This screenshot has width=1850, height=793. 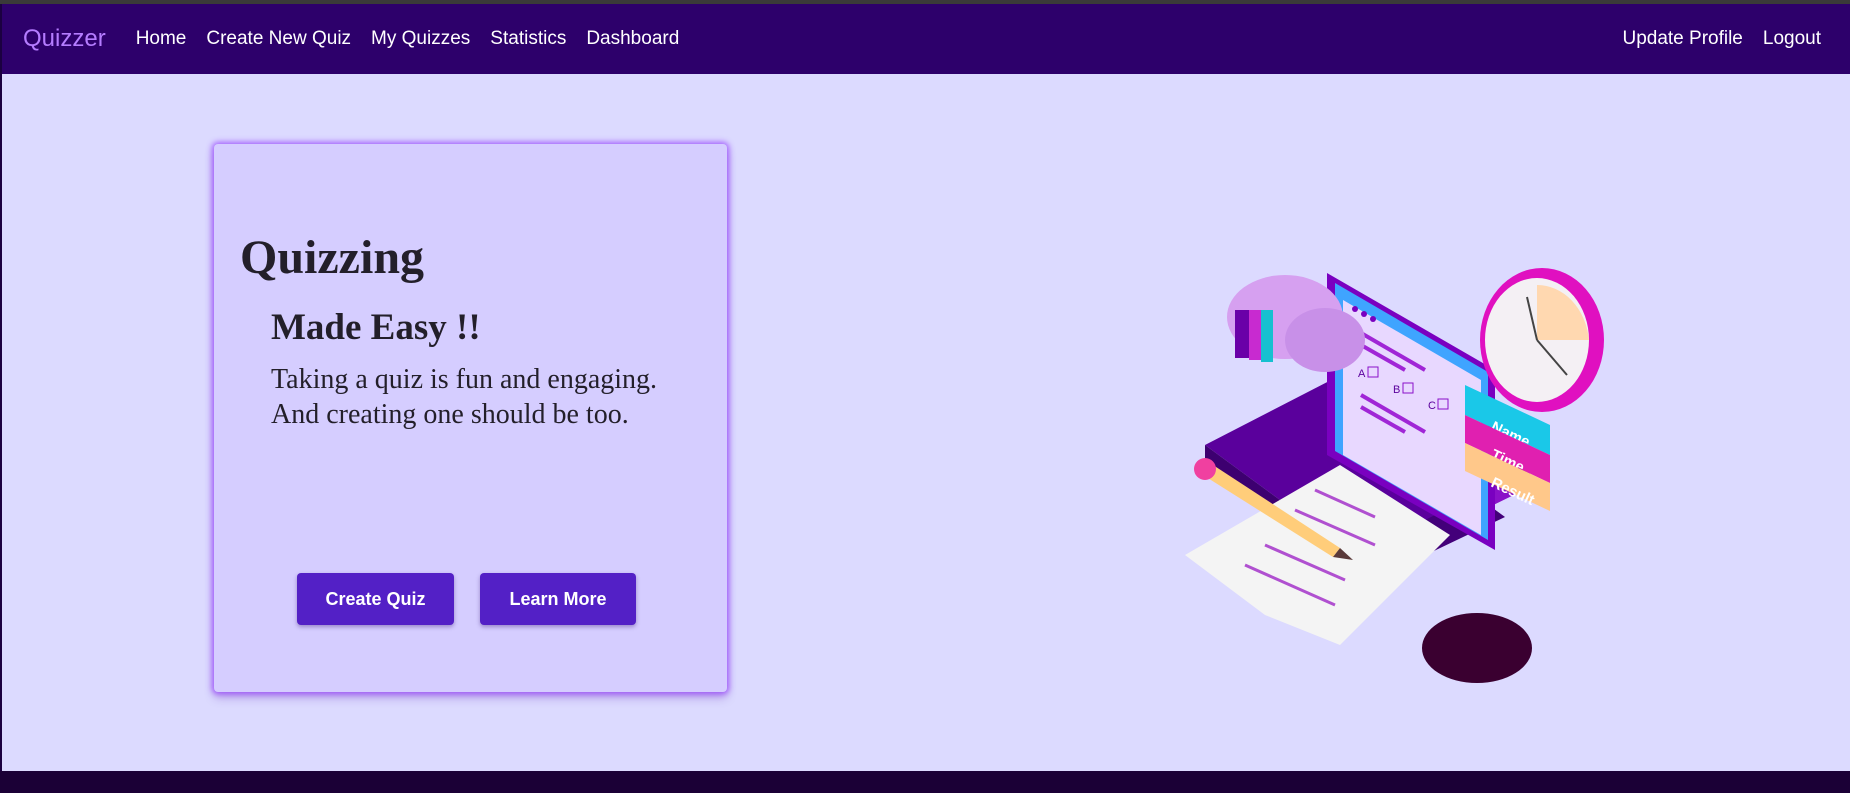 What do you see at coordinates (1, 422) in the screenshot?
I see `window-left-edge` at bounding box center [1, 422].